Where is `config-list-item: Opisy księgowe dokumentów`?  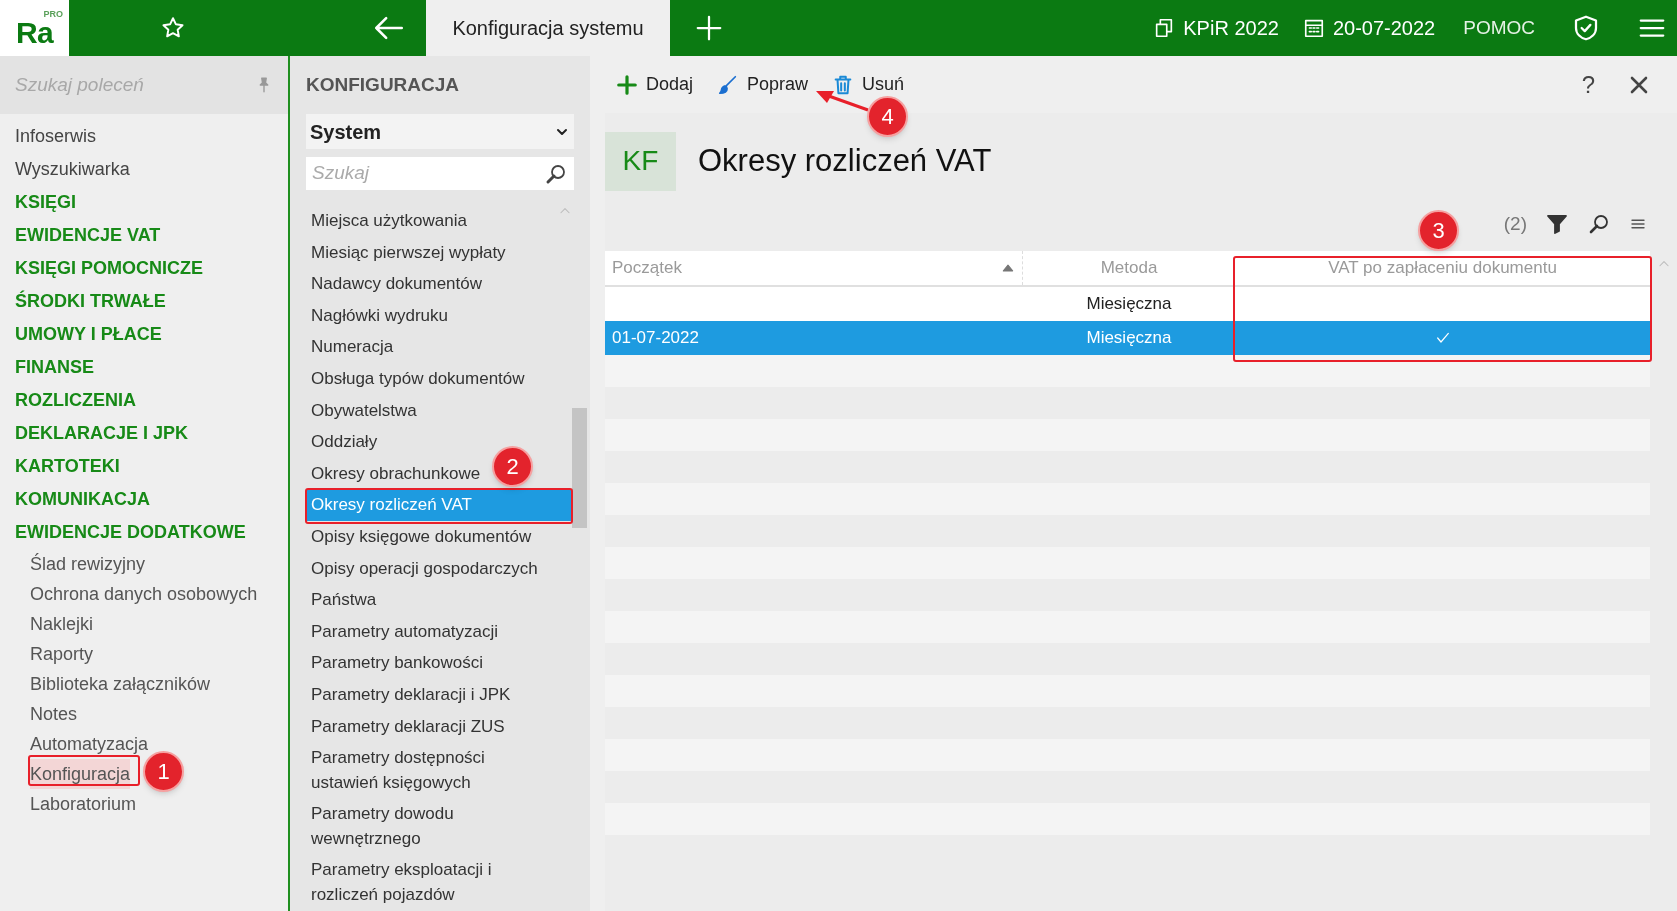
config-list-item: Opisy księgowe dokumentów is located at coordinates (421, 536).